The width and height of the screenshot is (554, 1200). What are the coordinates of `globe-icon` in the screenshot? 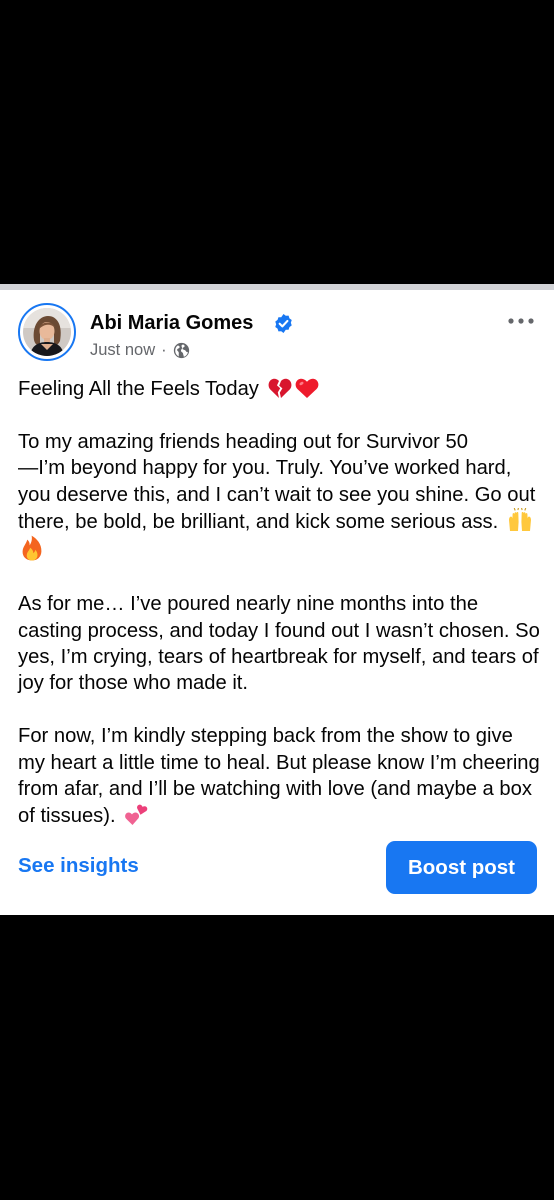 It's located at (181, 350).